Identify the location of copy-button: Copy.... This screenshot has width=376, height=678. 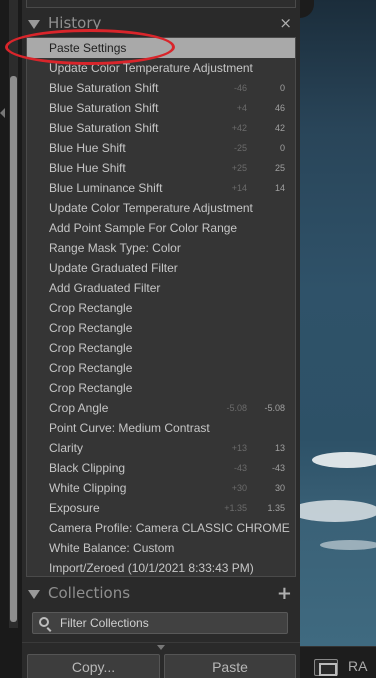
(93, 666).